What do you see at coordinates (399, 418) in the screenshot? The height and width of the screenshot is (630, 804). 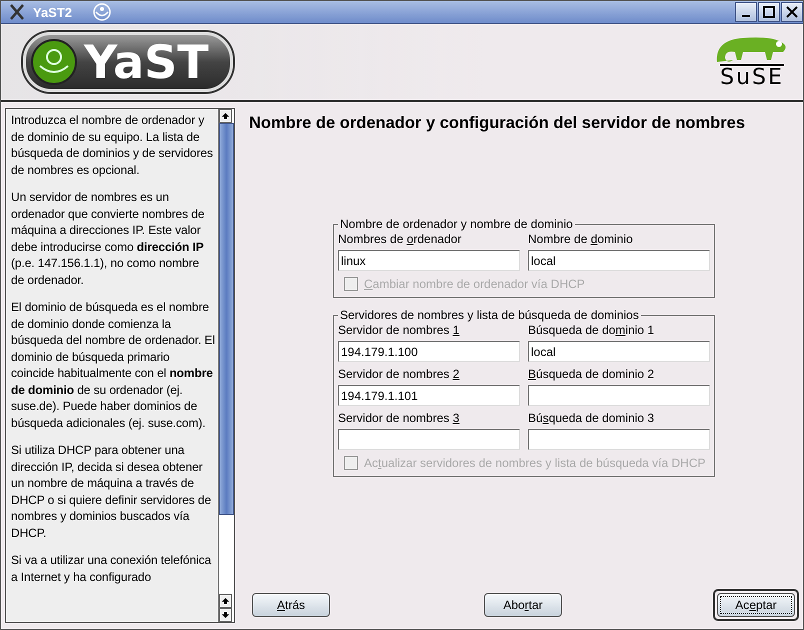 I see `field-label: Servidor de nombres 3` at bounding box center [399, 418].